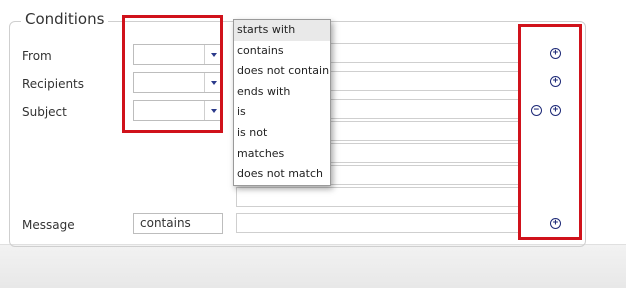 The height and width of the screenshot is (288, 626). I want to click on dropdown-option: does not contain, so click(282, 71).